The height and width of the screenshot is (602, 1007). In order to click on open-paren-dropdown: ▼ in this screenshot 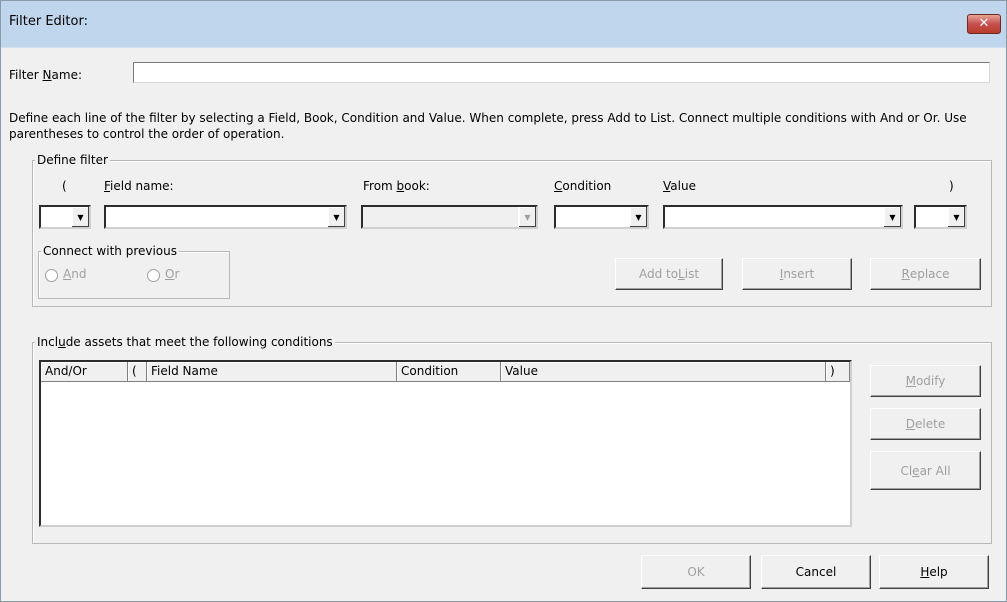, I will do `click(65, 217)`.